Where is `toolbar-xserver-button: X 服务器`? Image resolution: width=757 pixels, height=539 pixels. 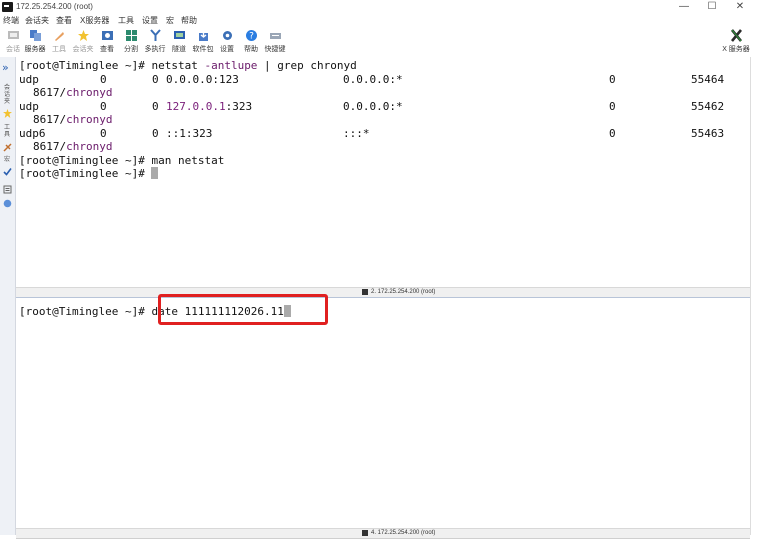
toolbar-xserver-button: X 服务器 is located at coordinates (736, 42).